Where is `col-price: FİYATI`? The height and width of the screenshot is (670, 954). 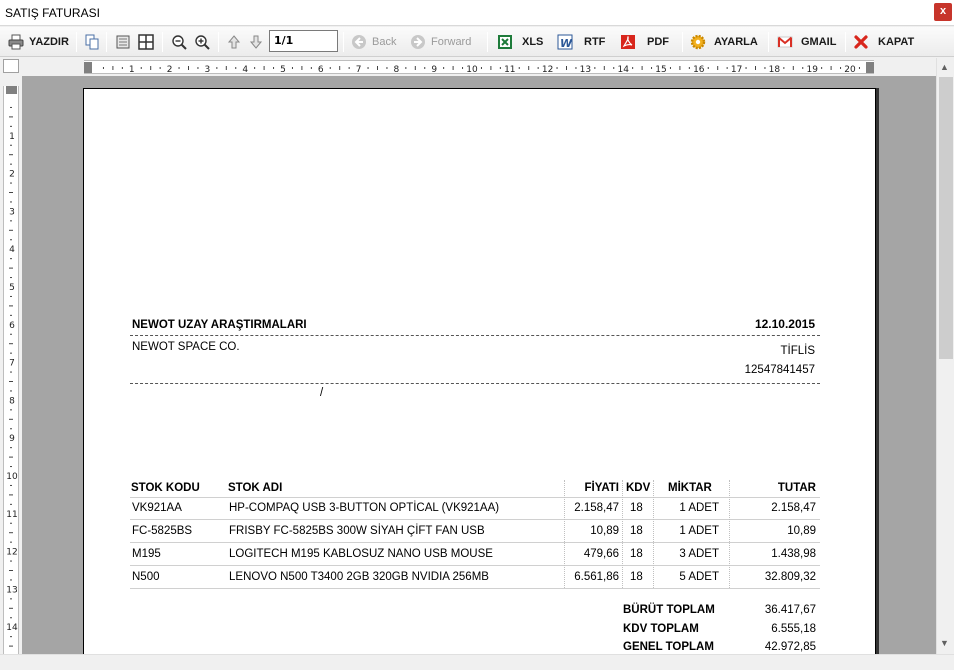
col-price: FİYATI is located at coordinates (601, 488).